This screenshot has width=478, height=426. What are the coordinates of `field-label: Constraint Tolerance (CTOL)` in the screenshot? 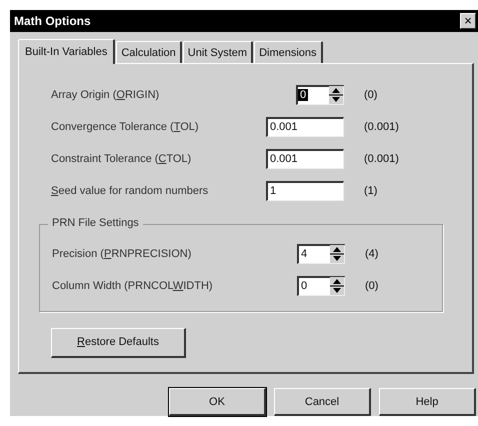 It's located at (121, 158).